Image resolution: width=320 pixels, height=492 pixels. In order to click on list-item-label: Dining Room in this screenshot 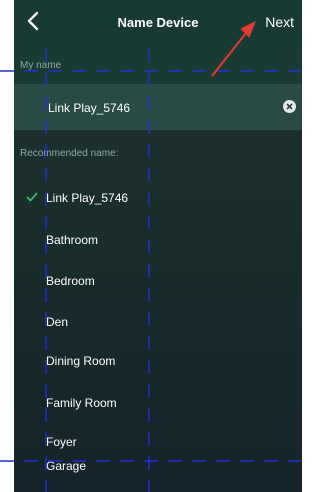, I will do `click(81, 361)`.